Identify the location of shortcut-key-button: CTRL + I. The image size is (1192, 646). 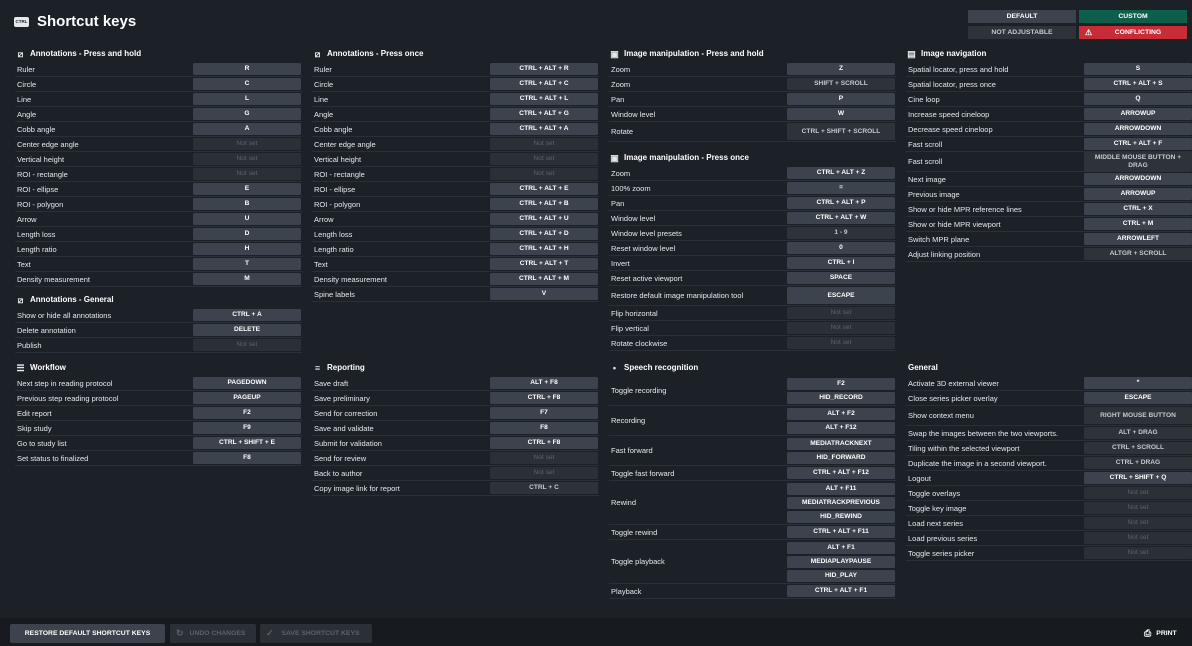
(841, 263).